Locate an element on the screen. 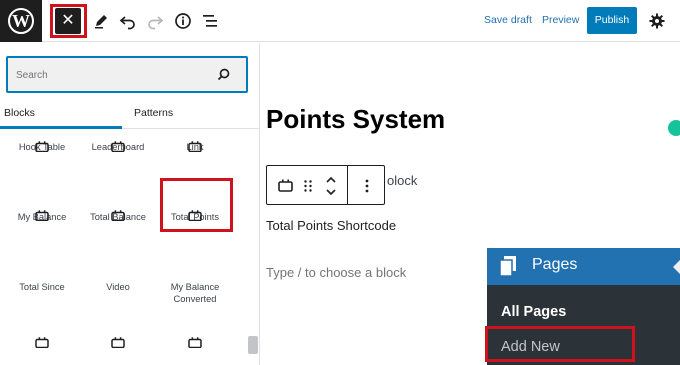  pages-icon is located at coordinates (507, 266).